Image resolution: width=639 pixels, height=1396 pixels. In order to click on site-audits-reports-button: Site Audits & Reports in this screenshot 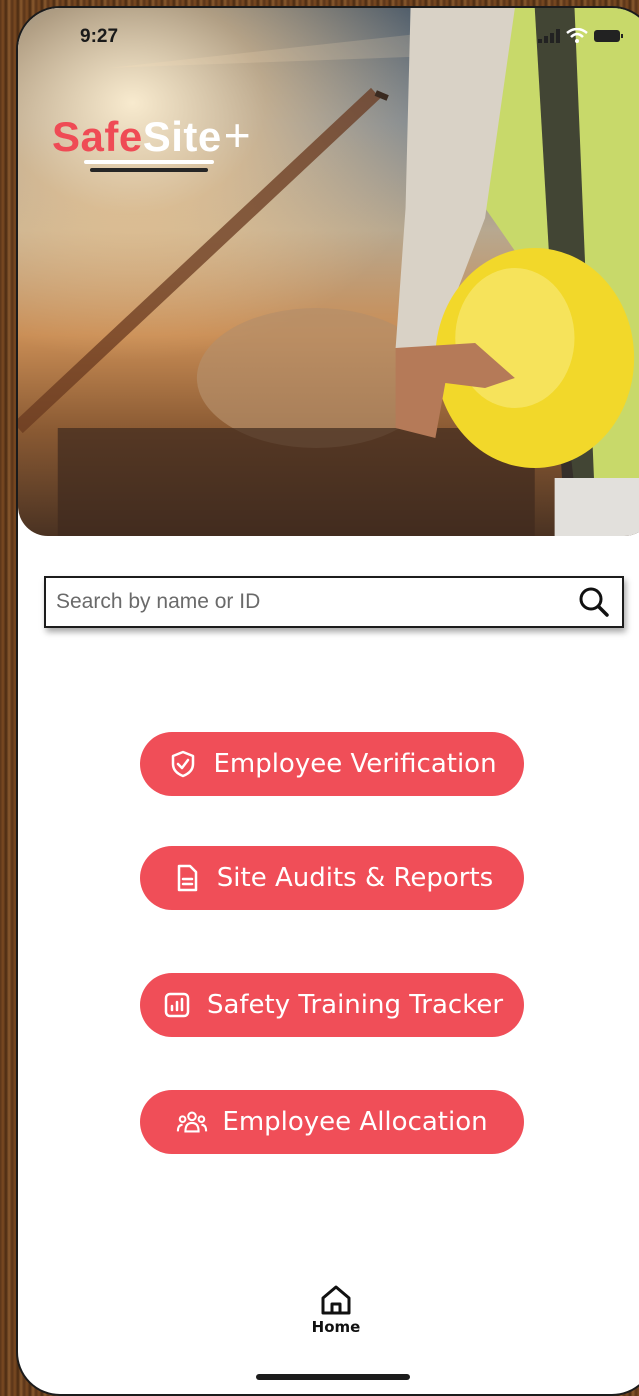, I will do `click(332, 878)`.